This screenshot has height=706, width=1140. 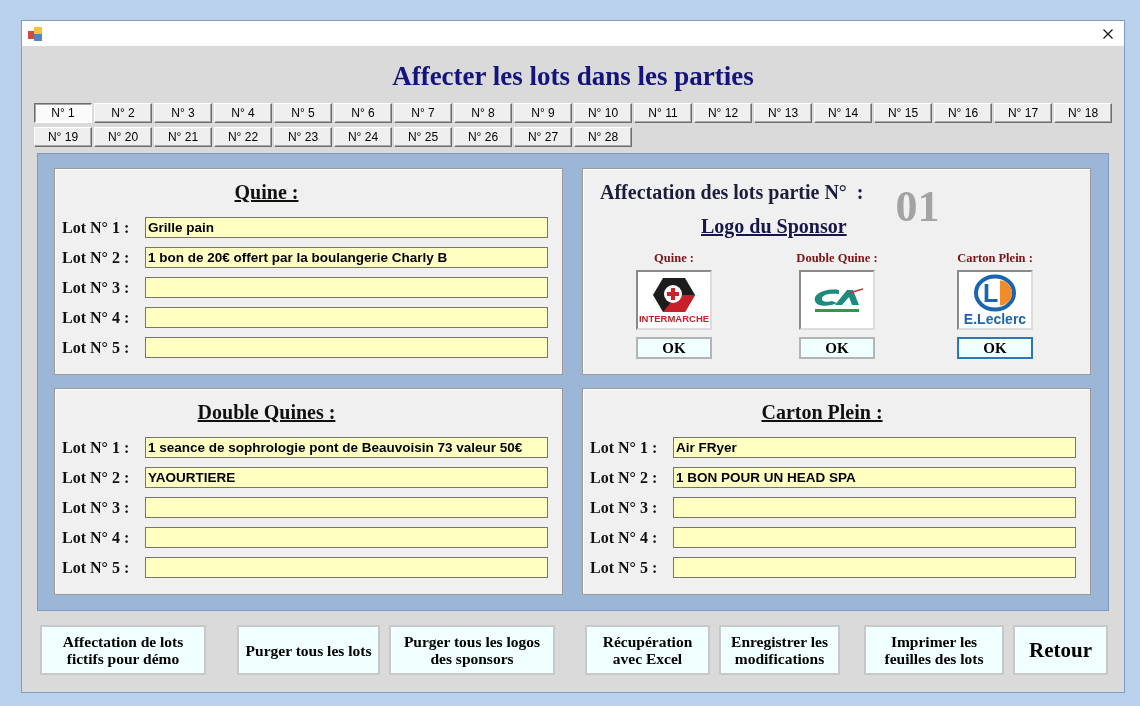 I want to click on panel-title: Quine :, so click(x=266, y=192).